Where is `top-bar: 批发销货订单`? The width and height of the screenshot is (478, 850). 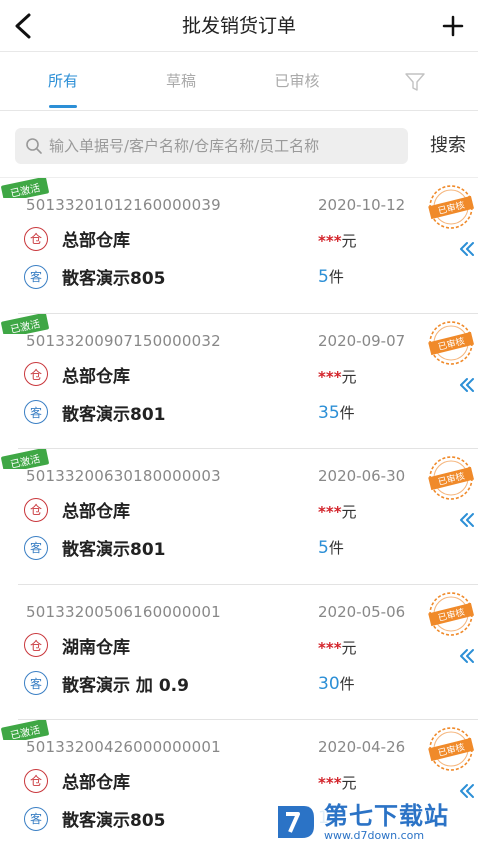 top-bar: 批发销货订单 is located at coordinates (239, 26).